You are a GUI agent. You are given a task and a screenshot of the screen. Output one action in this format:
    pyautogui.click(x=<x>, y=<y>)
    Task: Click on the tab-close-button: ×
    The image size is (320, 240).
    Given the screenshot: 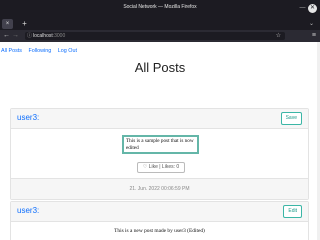 What is the action you would take?
    pyautogui.click(x=7, y=24)
    